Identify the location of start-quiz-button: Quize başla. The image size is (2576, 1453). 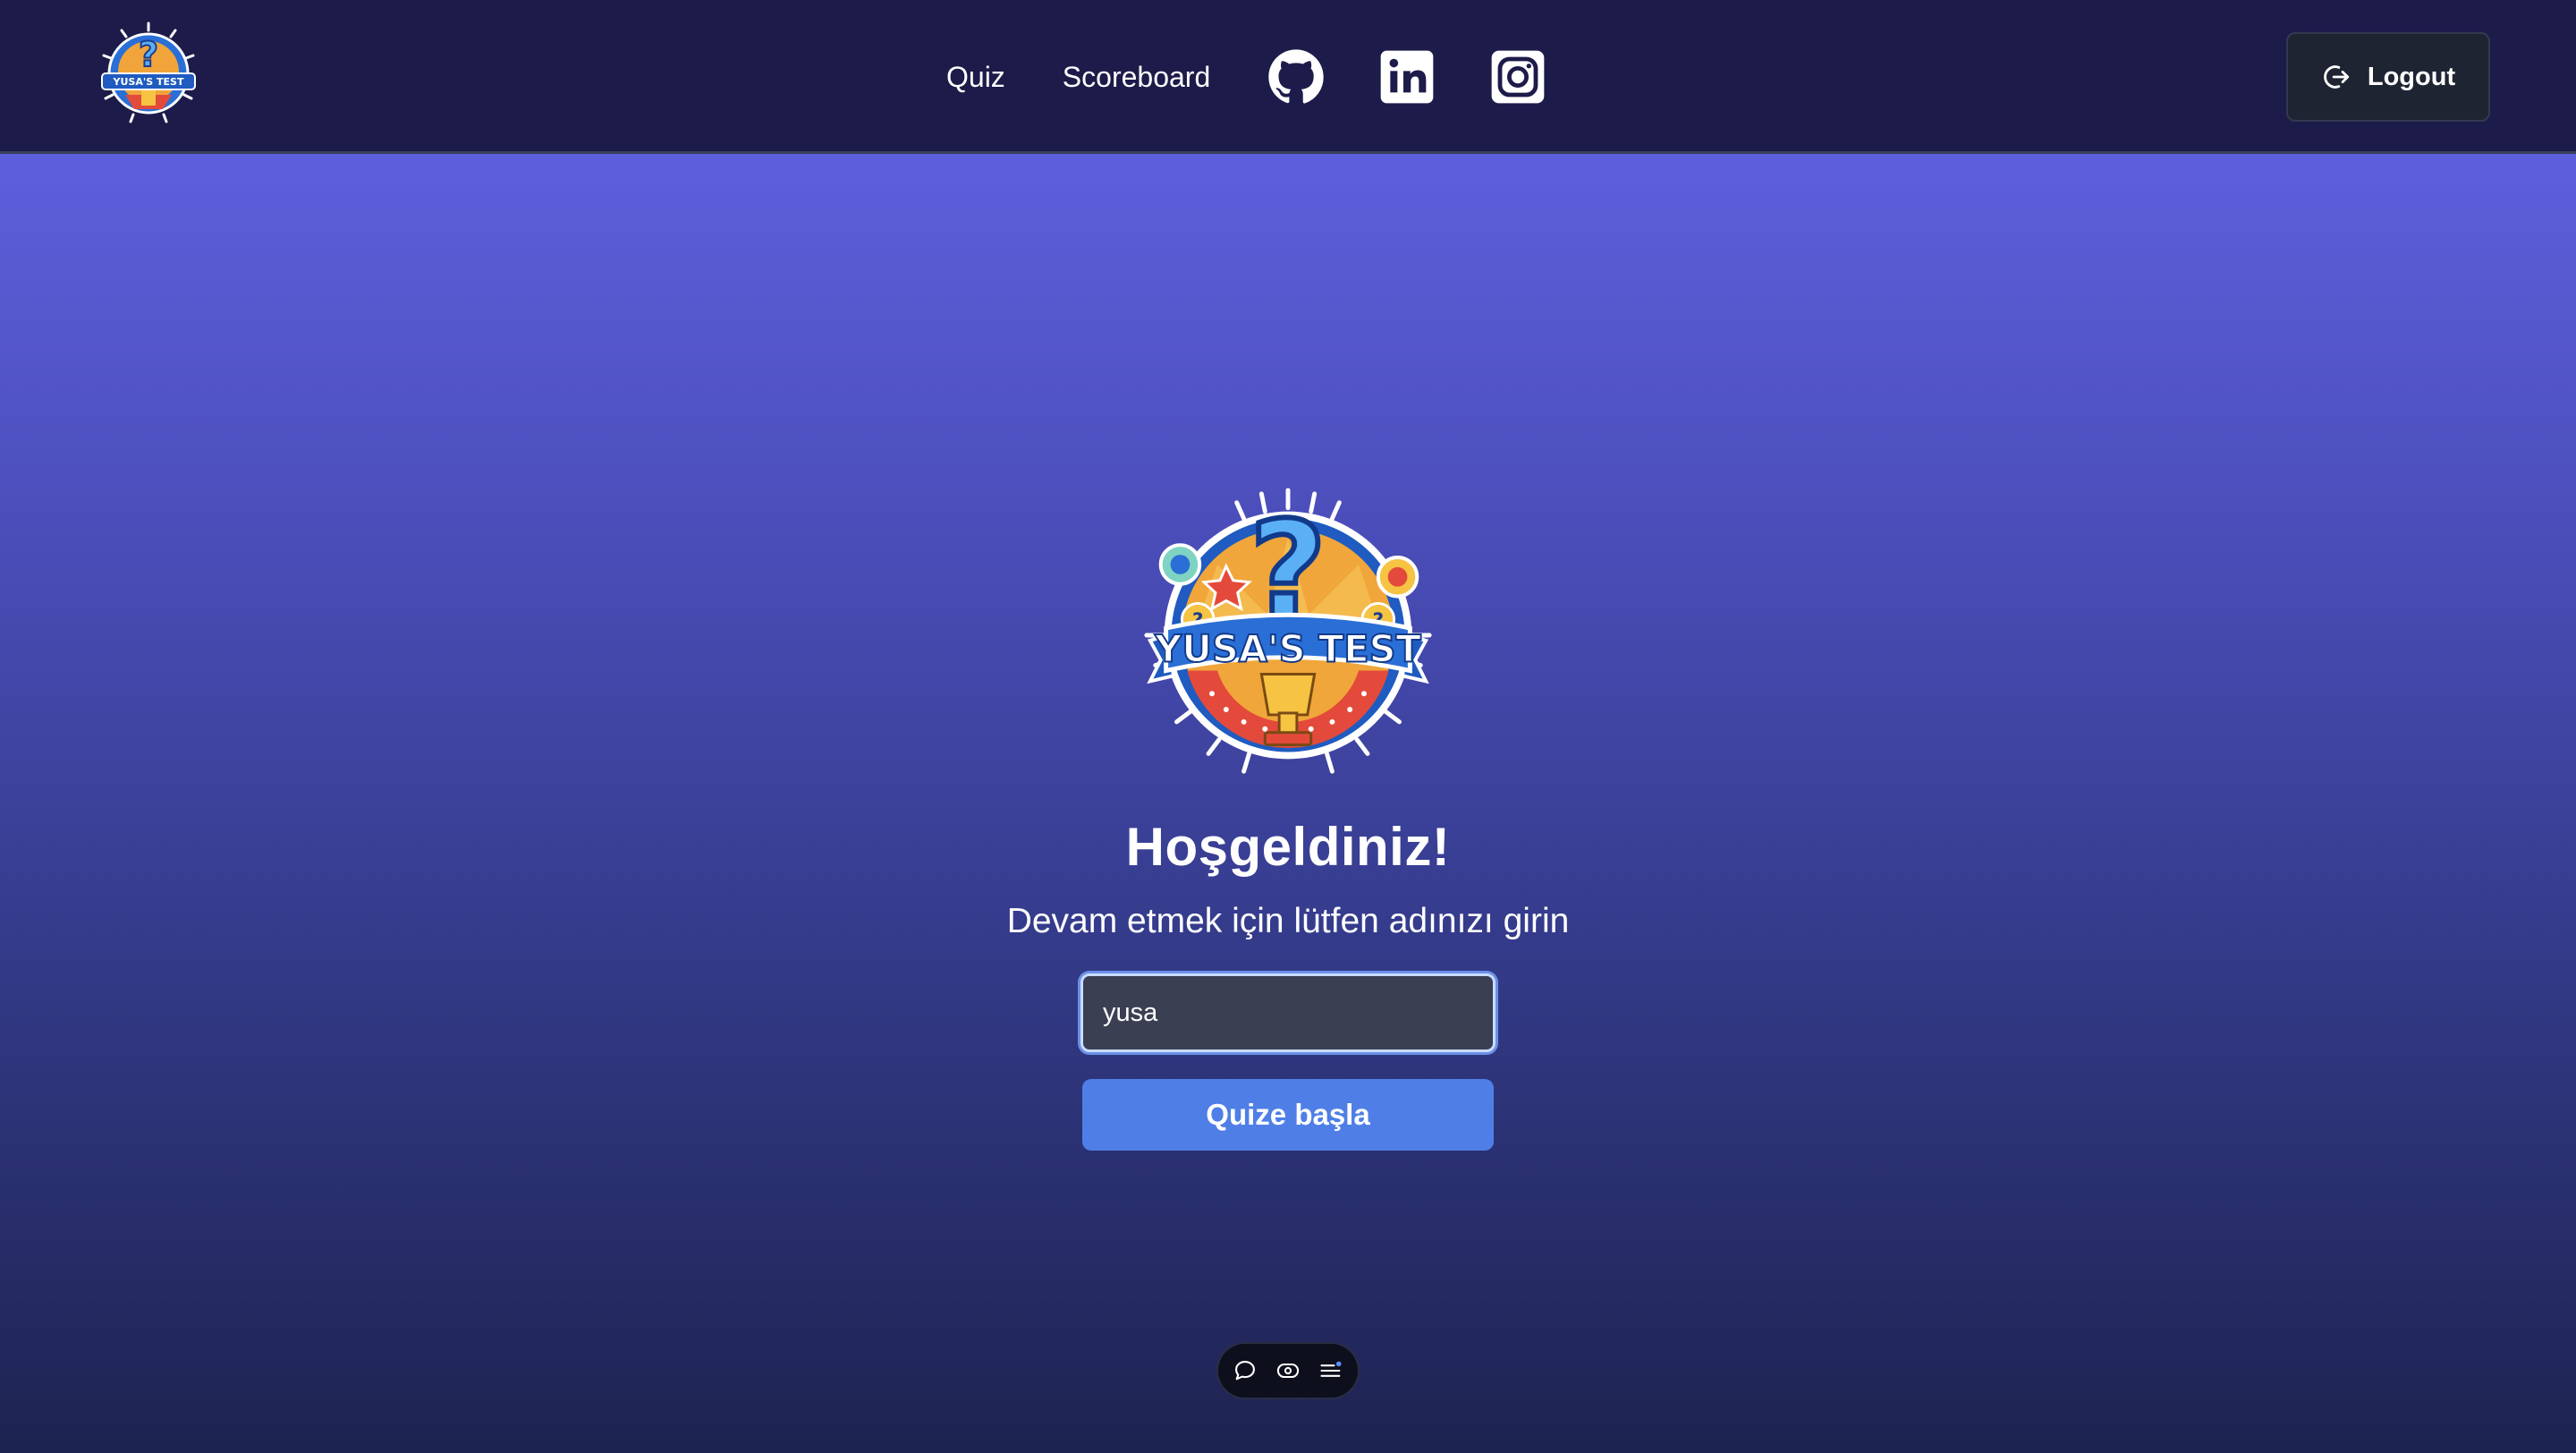
(1288, 1115).